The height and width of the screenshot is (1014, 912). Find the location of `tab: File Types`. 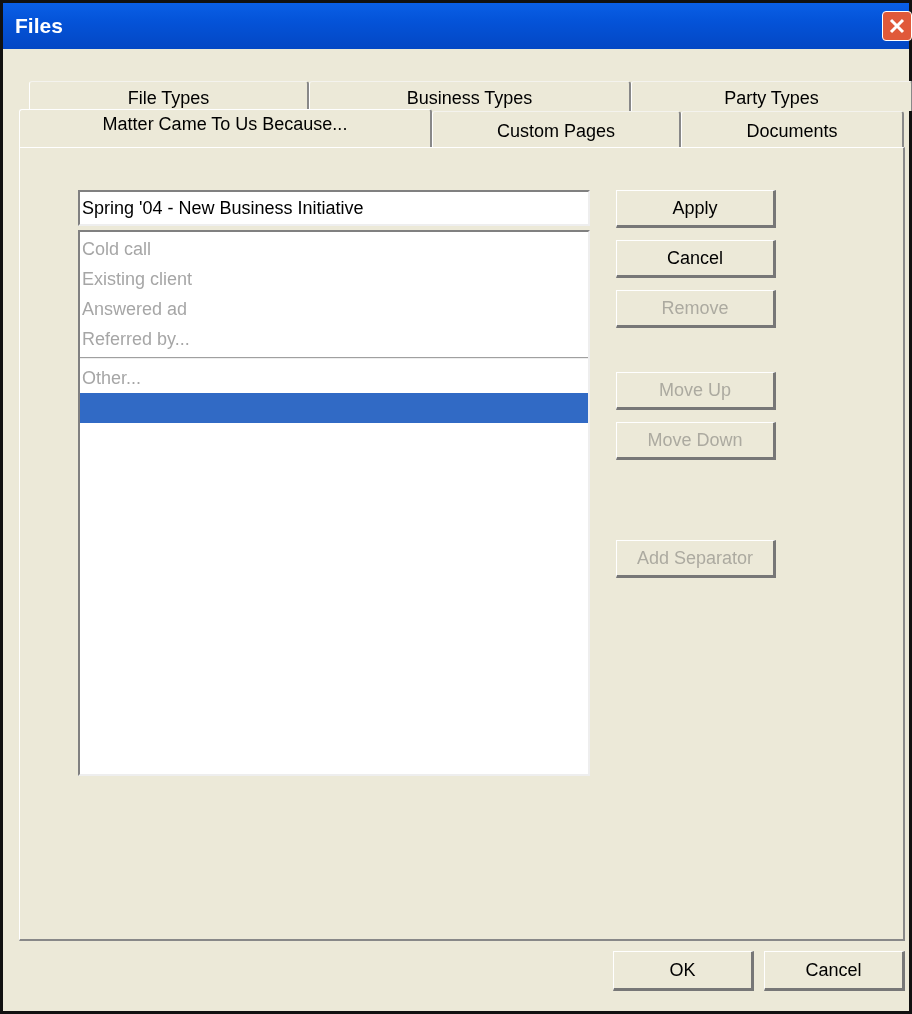

tab: File Types is located at coordinates (169, 96).